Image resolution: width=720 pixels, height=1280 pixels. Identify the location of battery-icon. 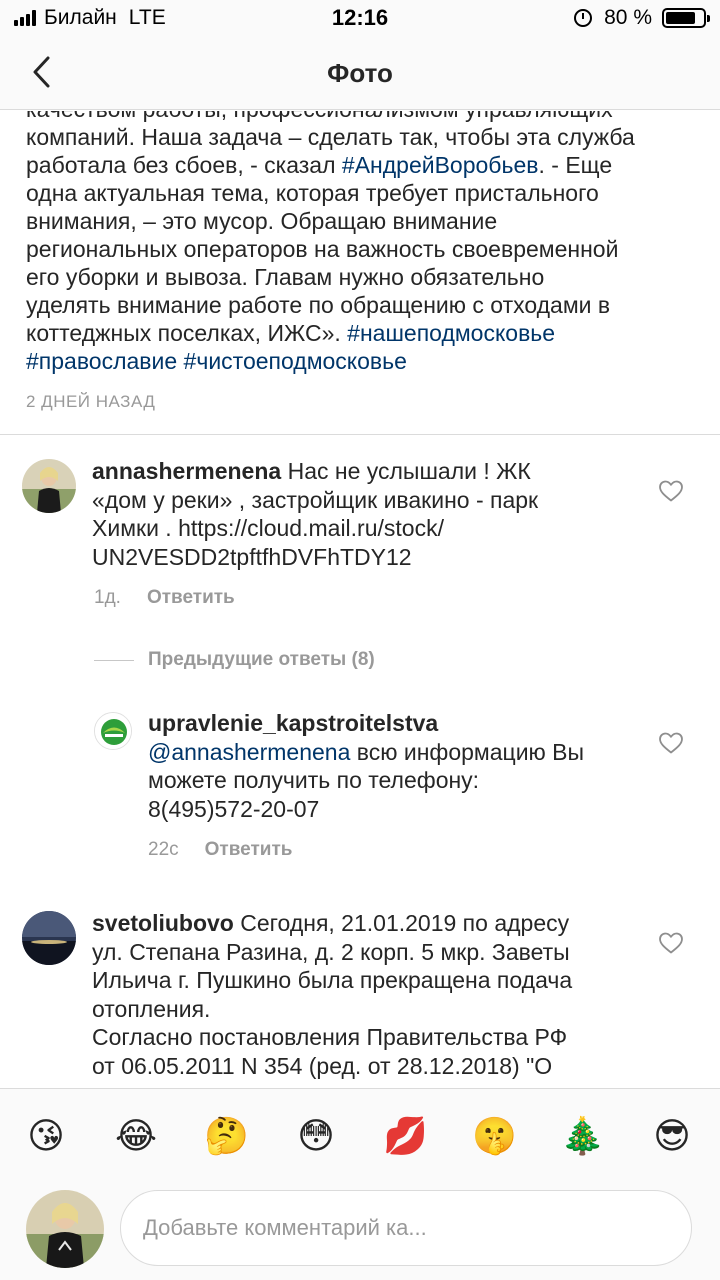
(686, 18).